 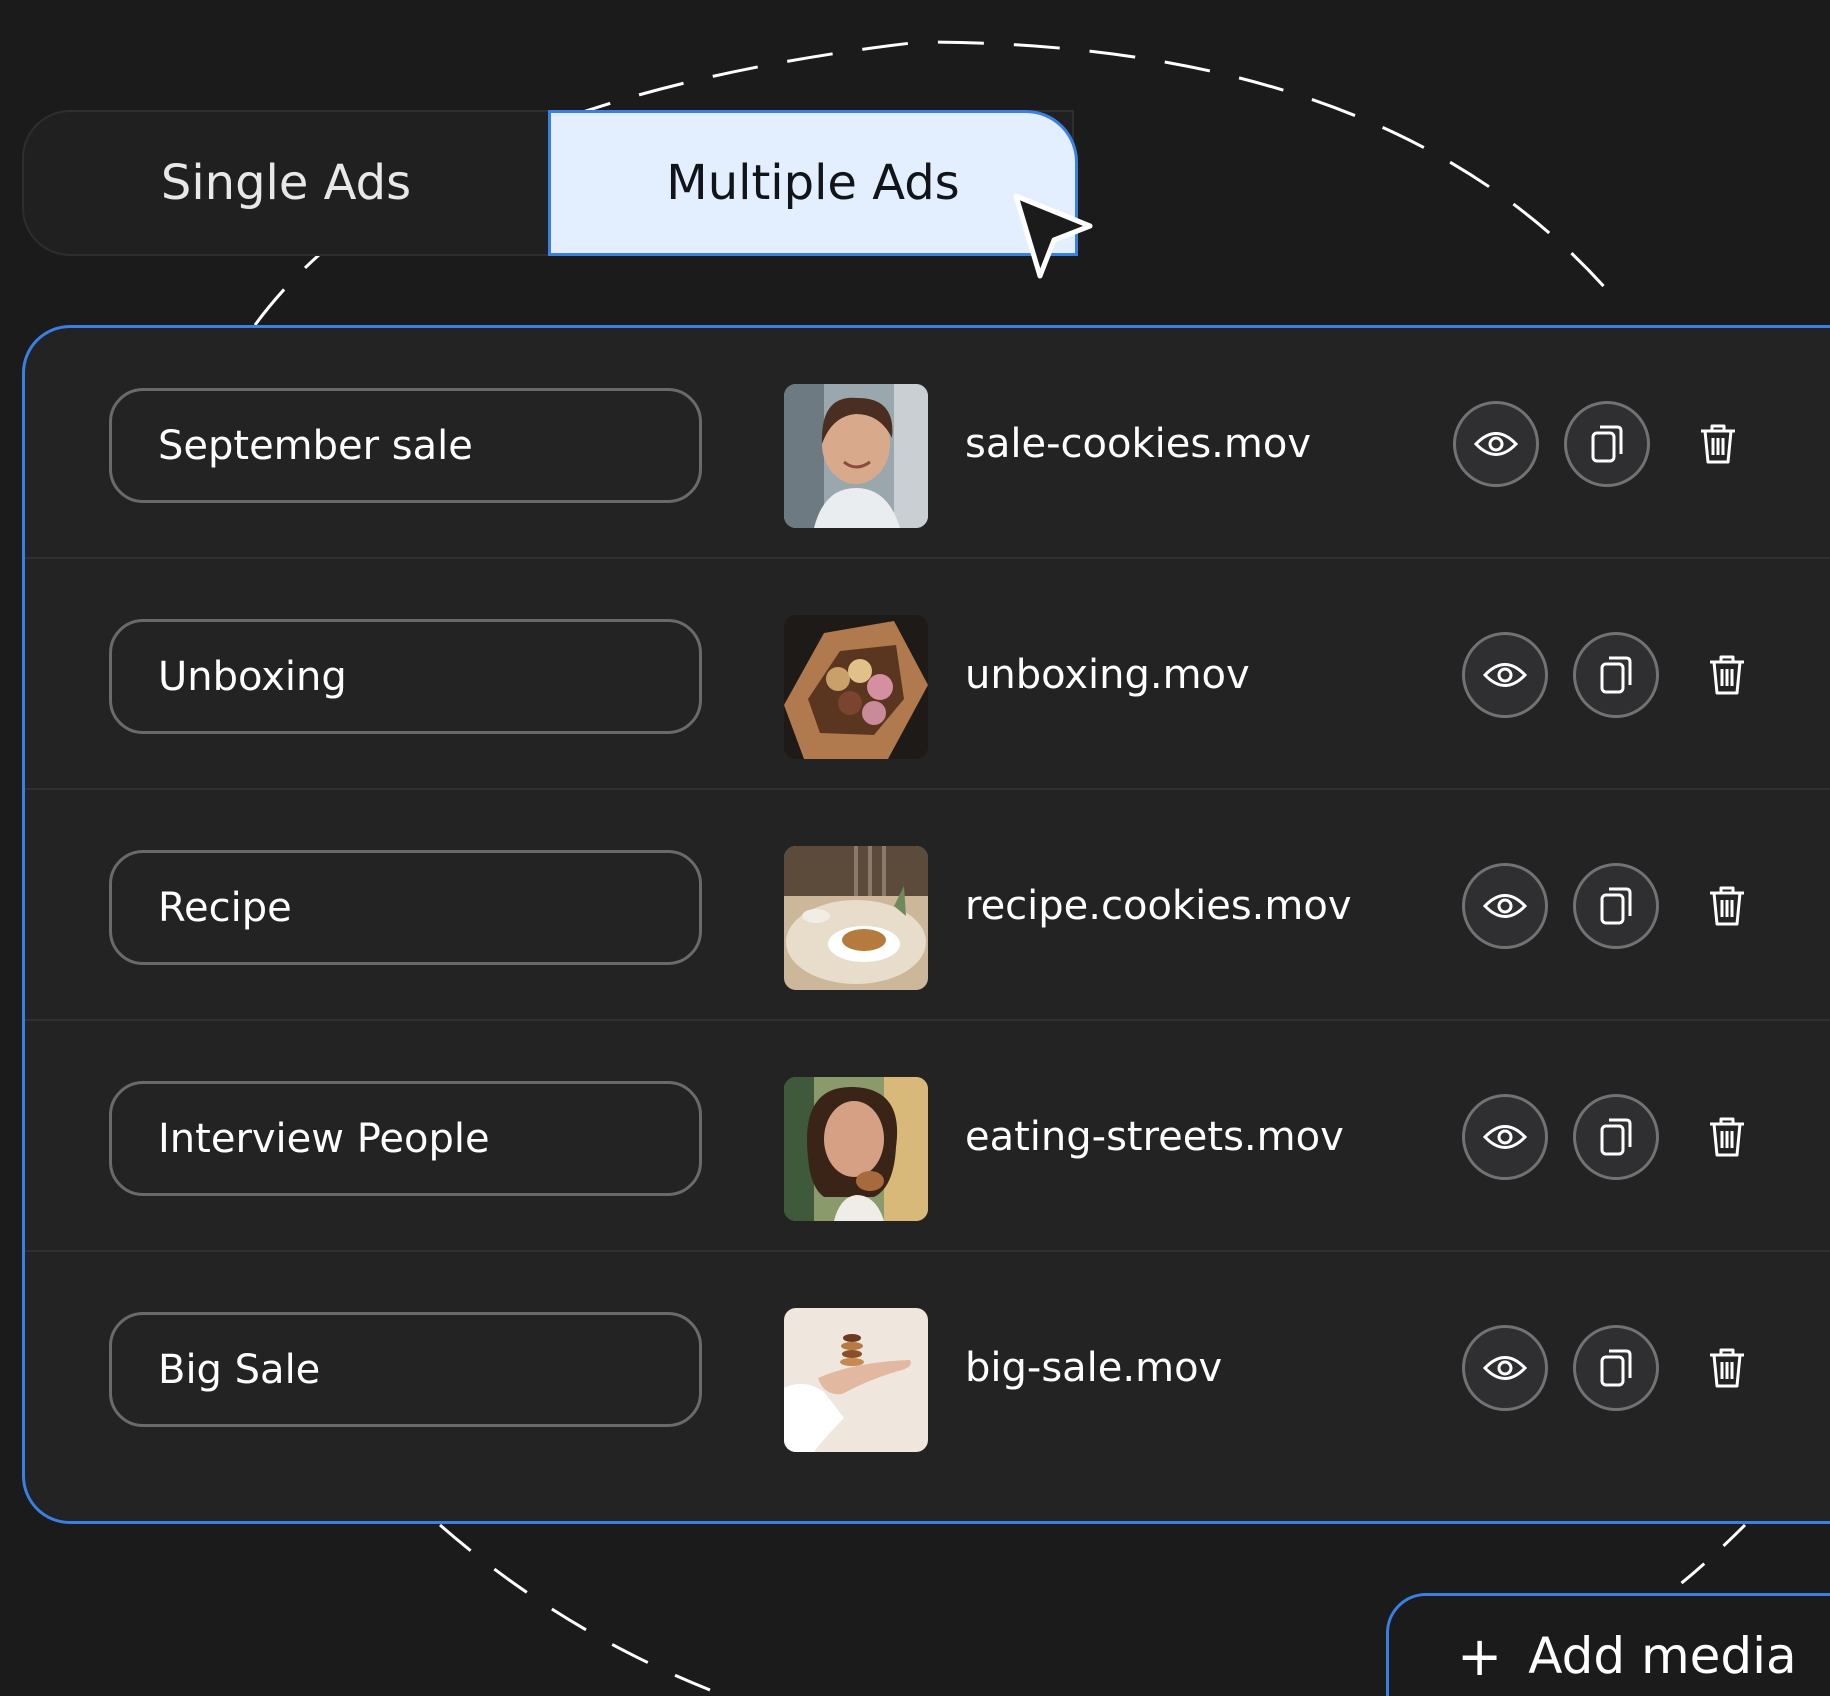 What do you see at coordinates (405, 445) in the screenshot?
I see `ad-name-field: September sale` at bounding box center [405, 445].